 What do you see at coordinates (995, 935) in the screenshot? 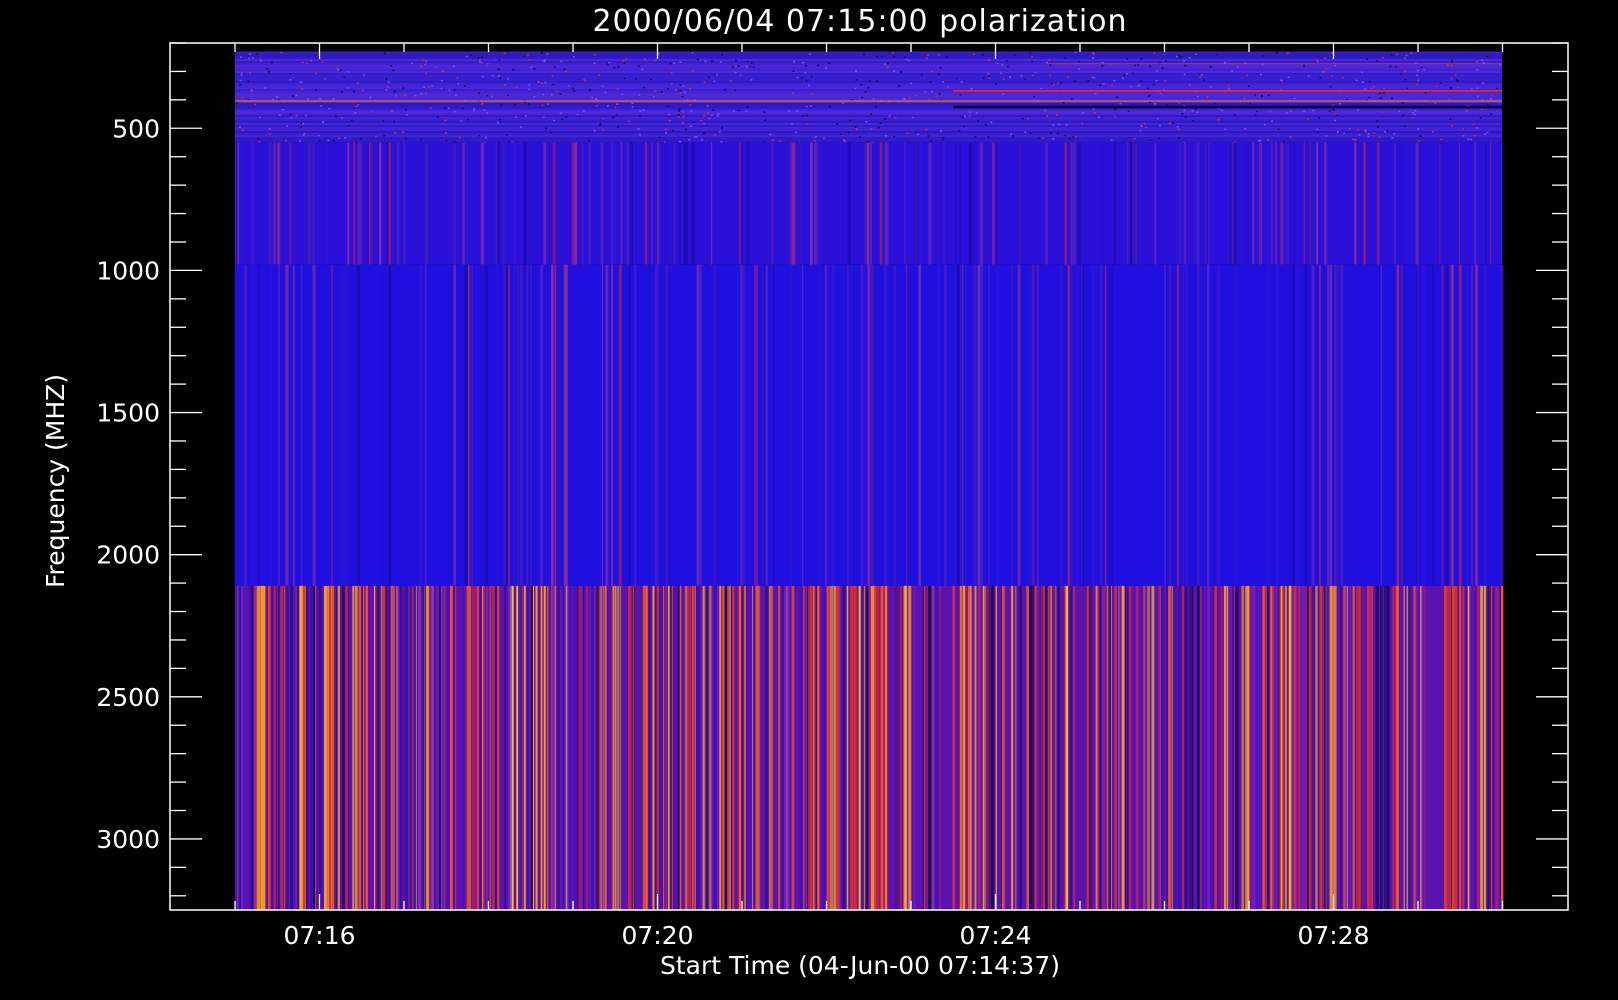
I see `x-tick-label-3: 07:24` at bounding box center [995, 935].